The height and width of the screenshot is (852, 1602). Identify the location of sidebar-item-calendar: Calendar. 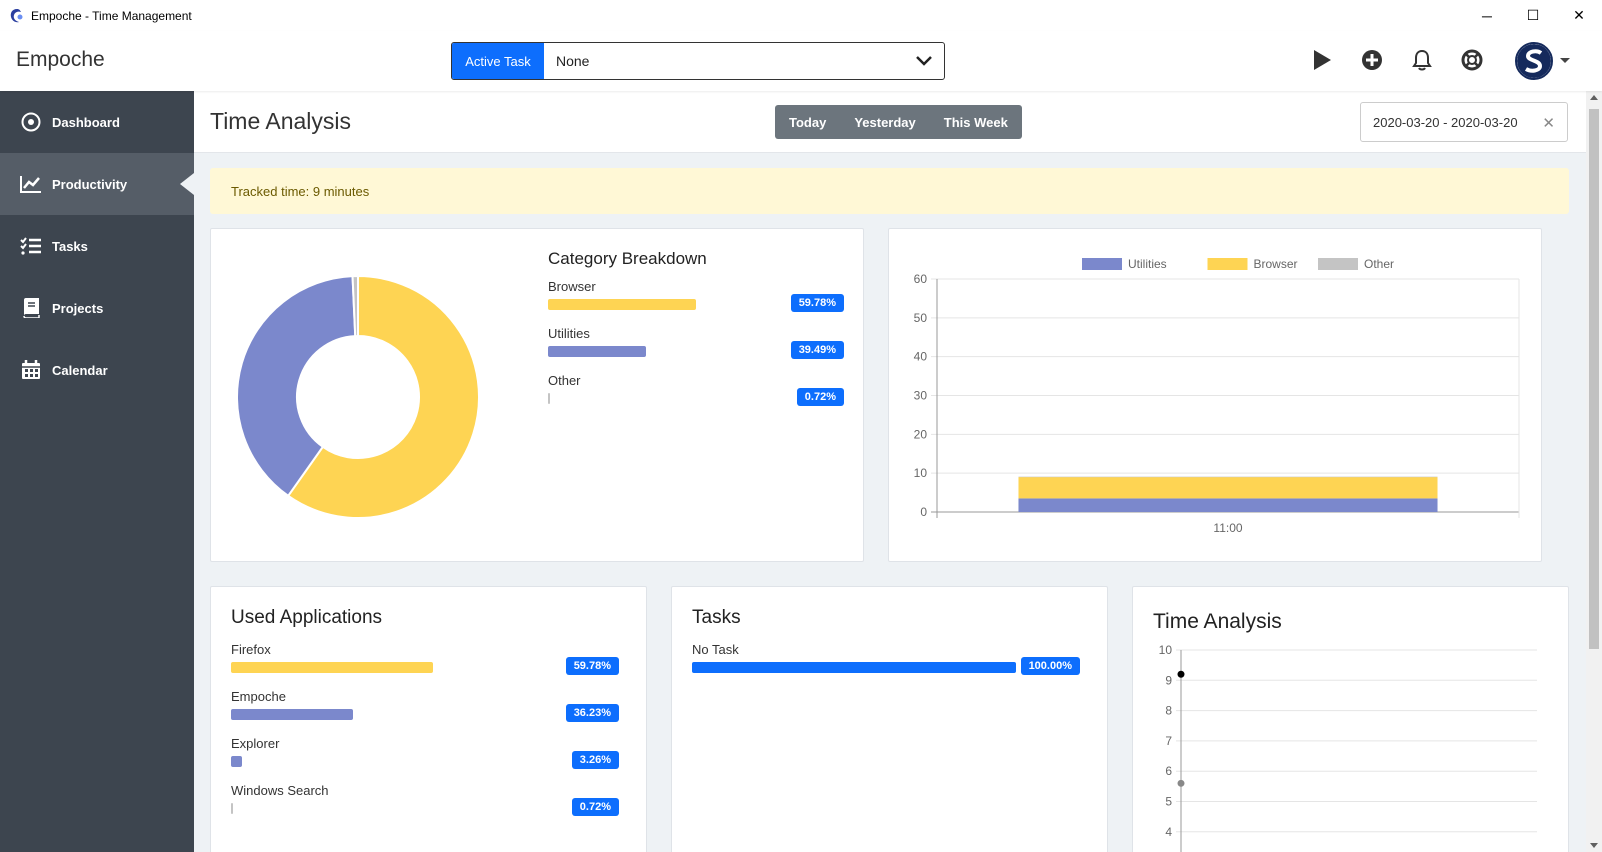
(97, 370).